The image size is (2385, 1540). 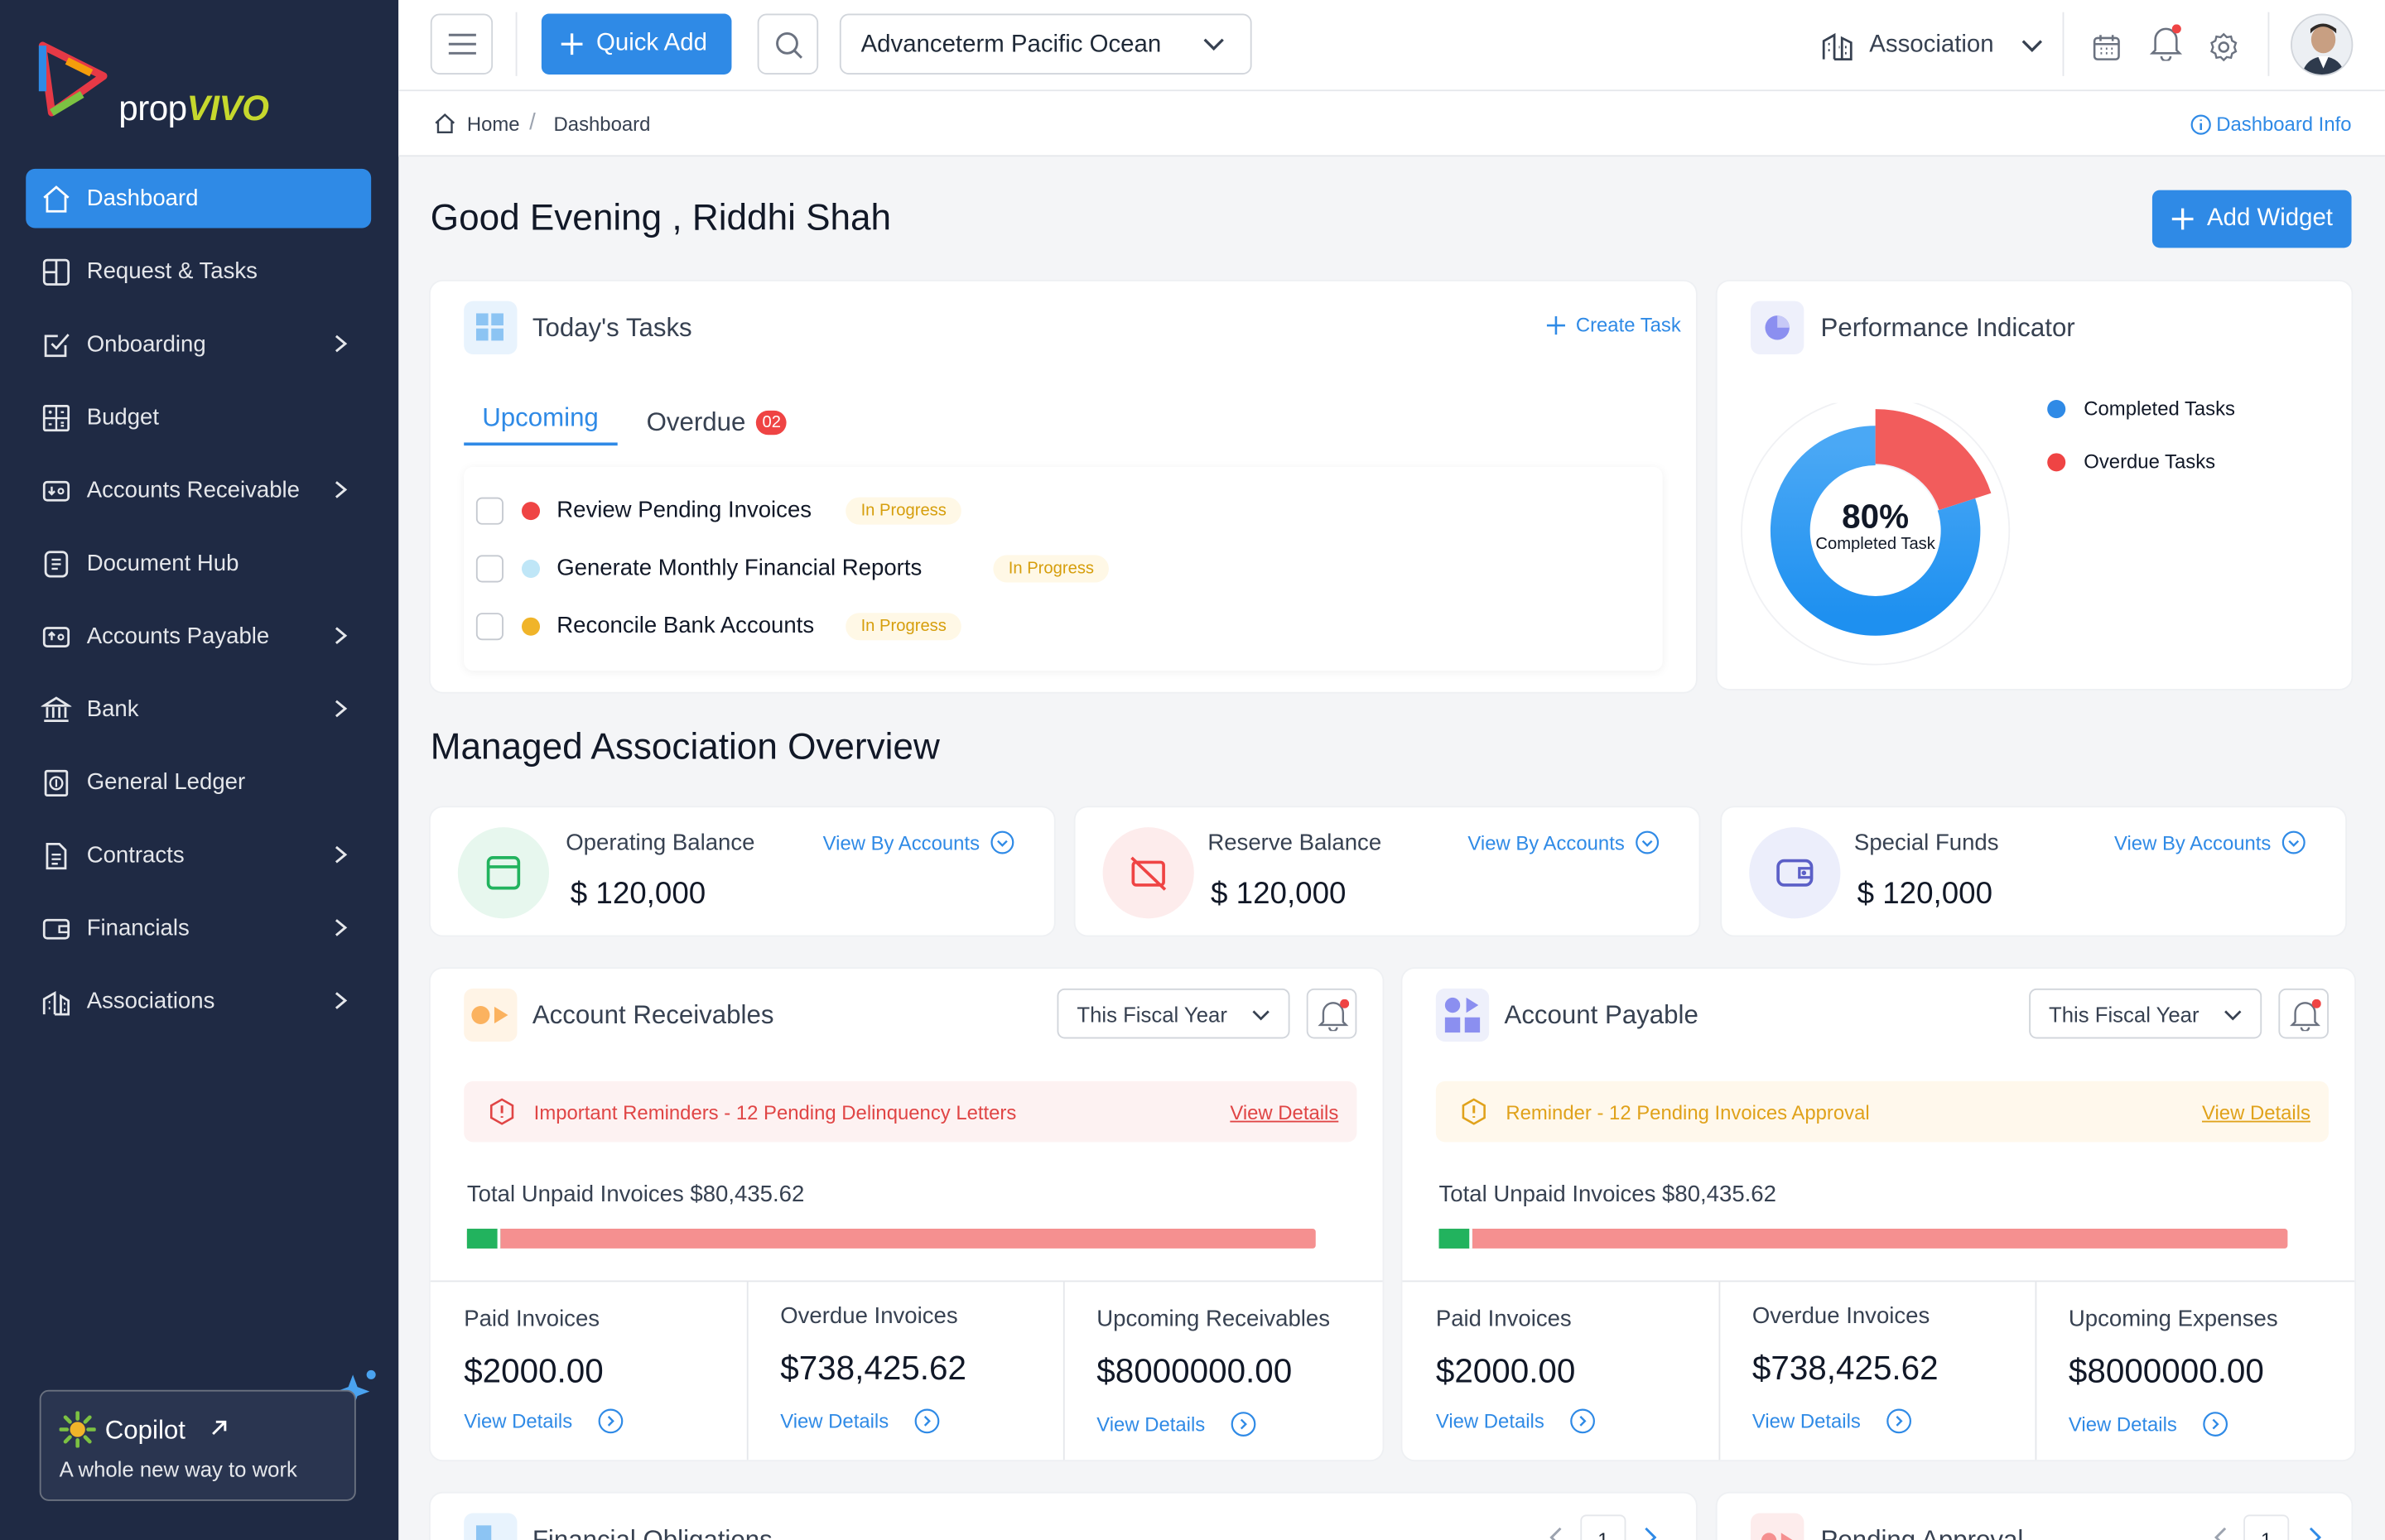 I want to click on sidebar-item-label: Accounts Receivable, so click(x=193, y=490).